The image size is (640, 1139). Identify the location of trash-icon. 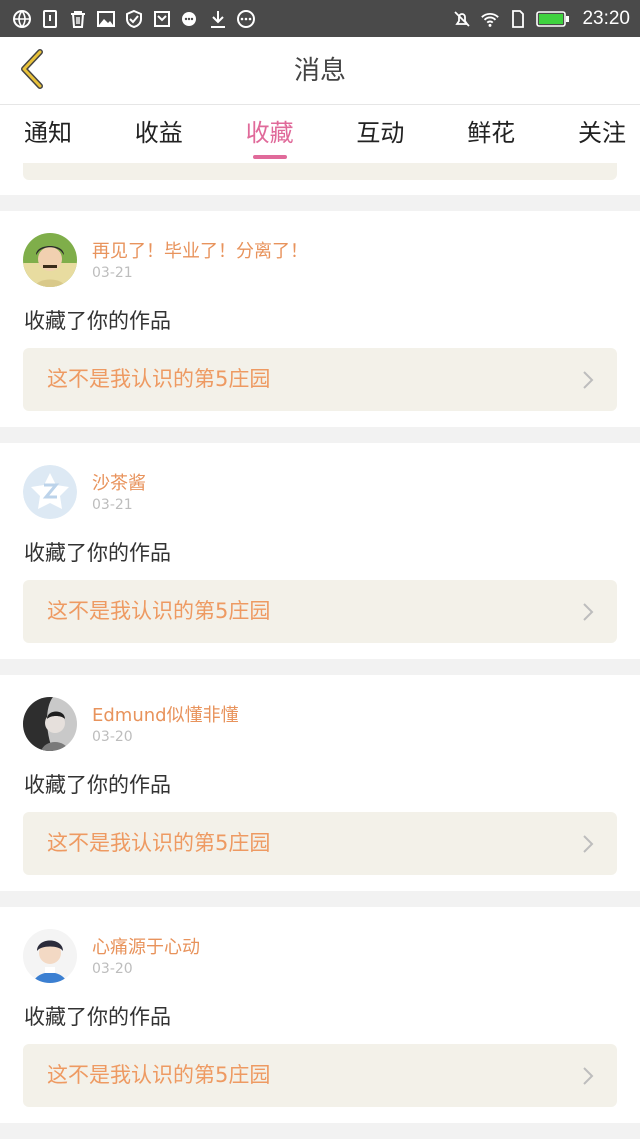
(78, 19).